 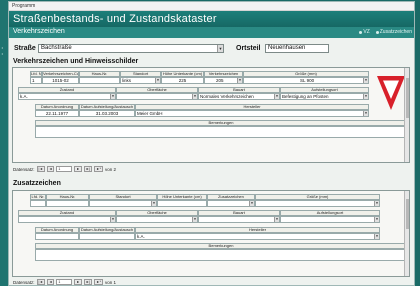 What do you see at coordinates (24, 169) in the screenshot?
I see `pager-label: Datensatz:` at bounding box center [24, 169].